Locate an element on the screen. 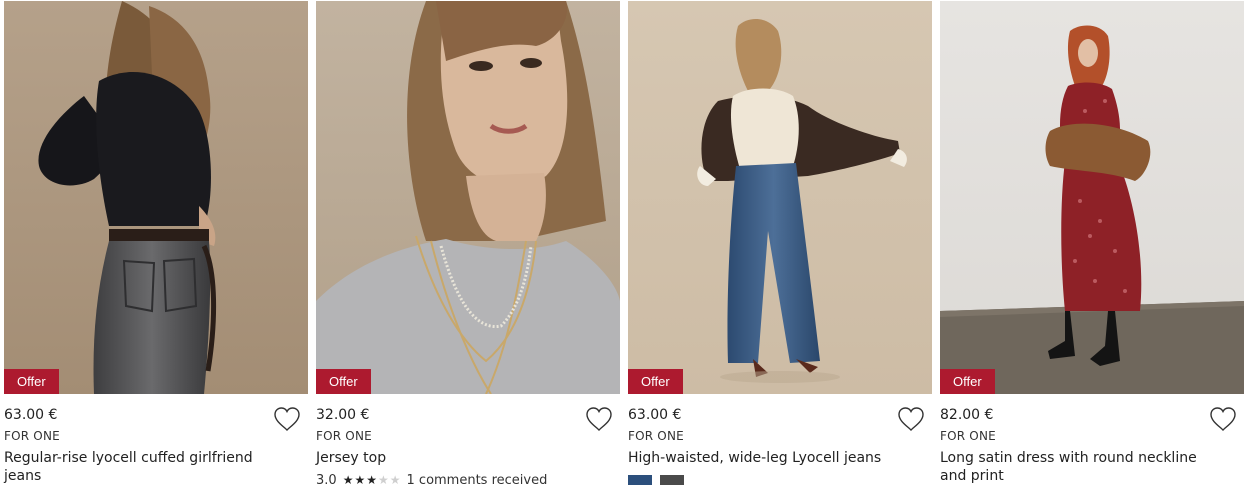 This screenshot has width=1244, height=488. rating-stars: ★ ★ ★ ★ ★ is located at coordinates (372, 480).